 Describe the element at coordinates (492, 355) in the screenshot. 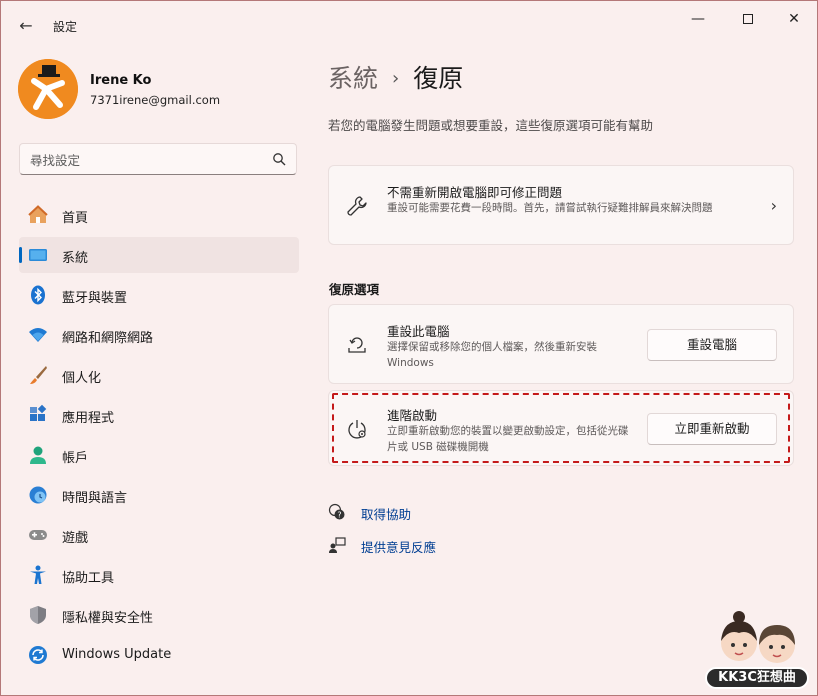

I see `card-description: 選擇保留或移除您的個人檔案，然後重新安裝 Windows` at that location.